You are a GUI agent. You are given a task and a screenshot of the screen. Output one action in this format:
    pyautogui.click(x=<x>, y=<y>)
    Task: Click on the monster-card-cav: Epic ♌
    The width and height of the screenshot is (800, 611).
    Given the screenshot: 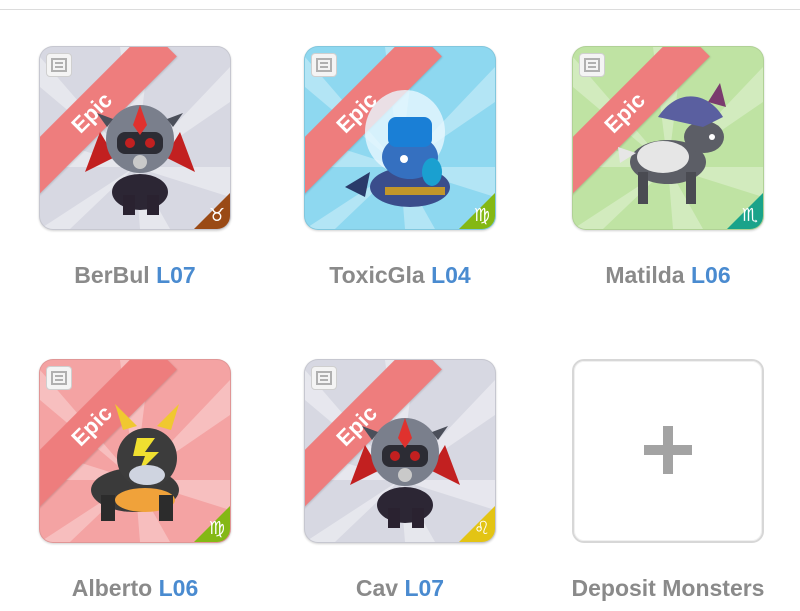 What is the action you would take?
    pyautogui.click(x=400, y=451)
    